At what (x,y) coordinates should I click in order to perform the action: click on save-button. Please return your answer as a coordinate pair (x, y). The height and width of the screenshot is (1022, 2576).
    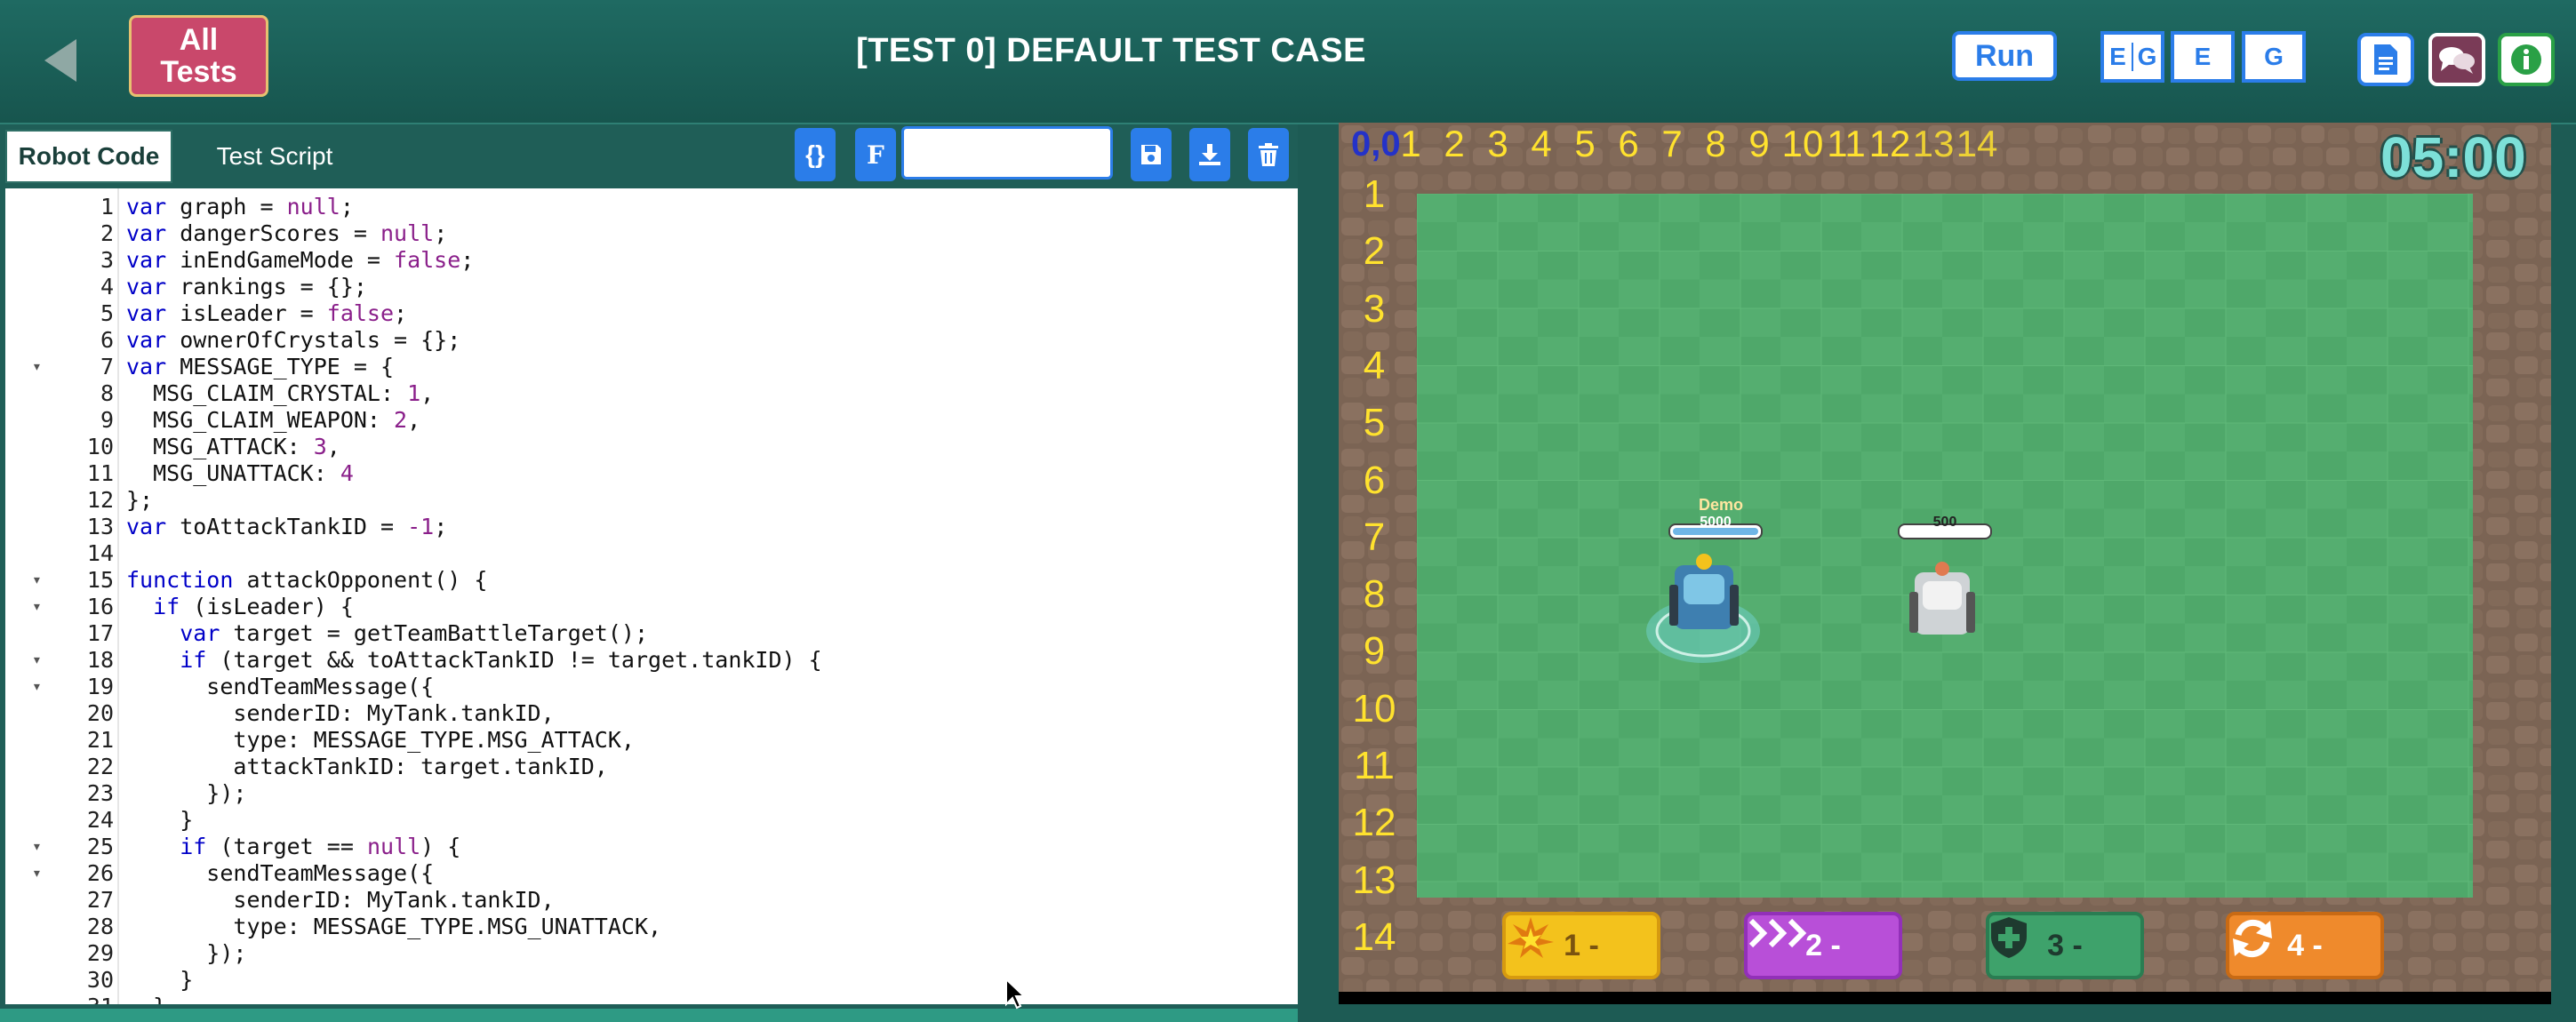
    Looking at the image, I should click on (1151, 154).